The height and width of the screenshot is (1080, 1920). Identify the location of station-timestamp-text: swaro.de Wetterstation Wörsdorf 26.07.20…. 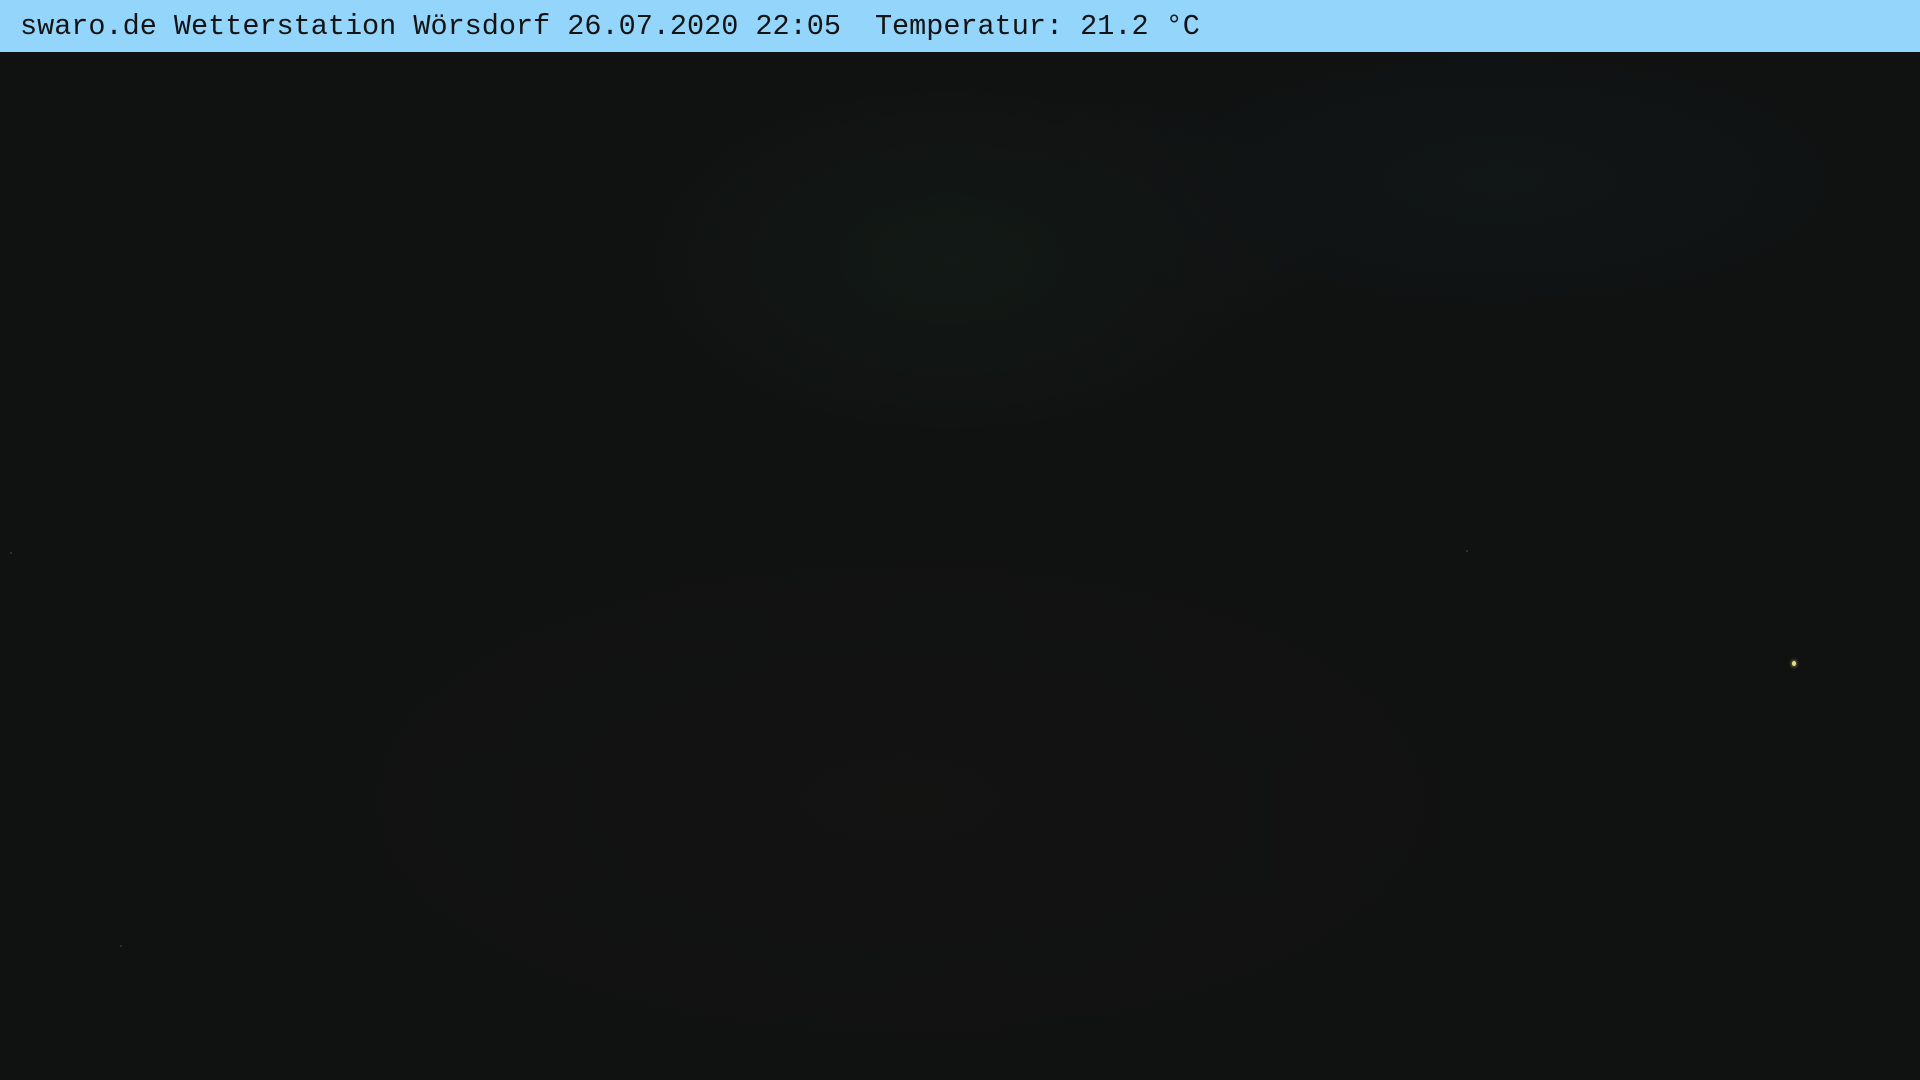
(430, 26).